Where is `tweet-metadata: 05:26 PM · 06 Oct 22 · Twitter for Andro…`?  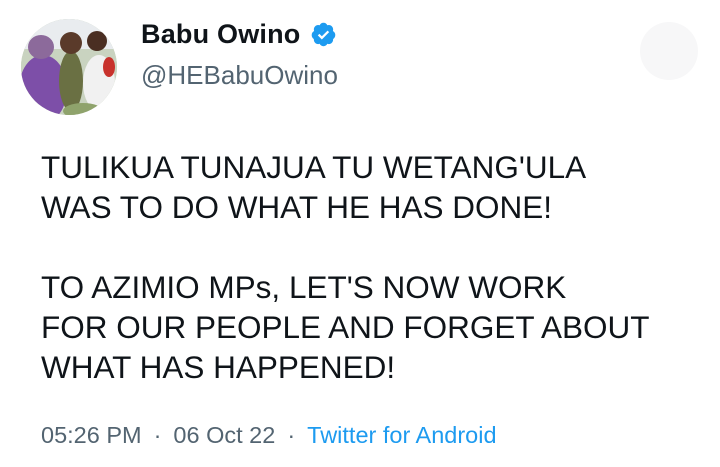 tweet-metadata: 05:26 PM · 06 Oct 22 · Twitter for Andro… is located at coordinates (269, 435).